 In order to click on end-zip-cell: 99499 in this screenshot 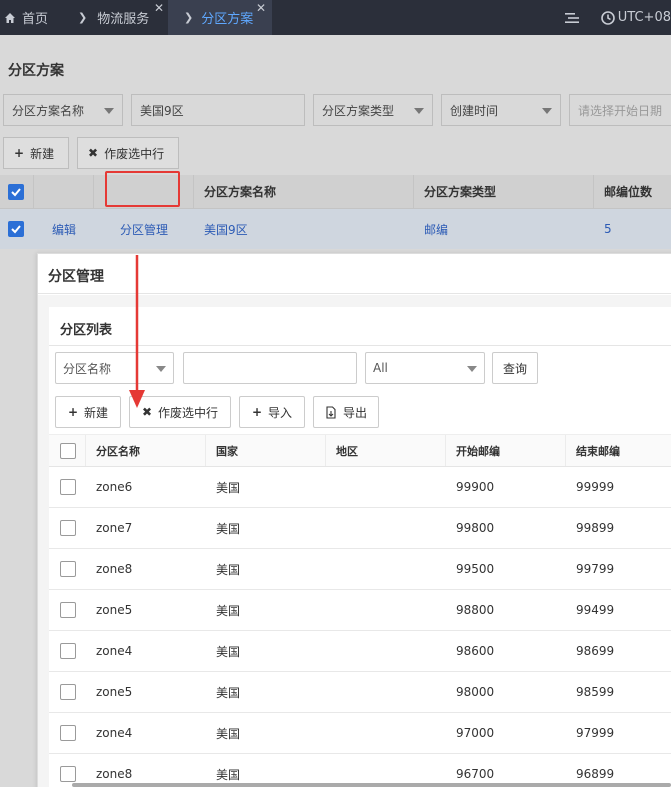, I will do `click(595, 610)`.